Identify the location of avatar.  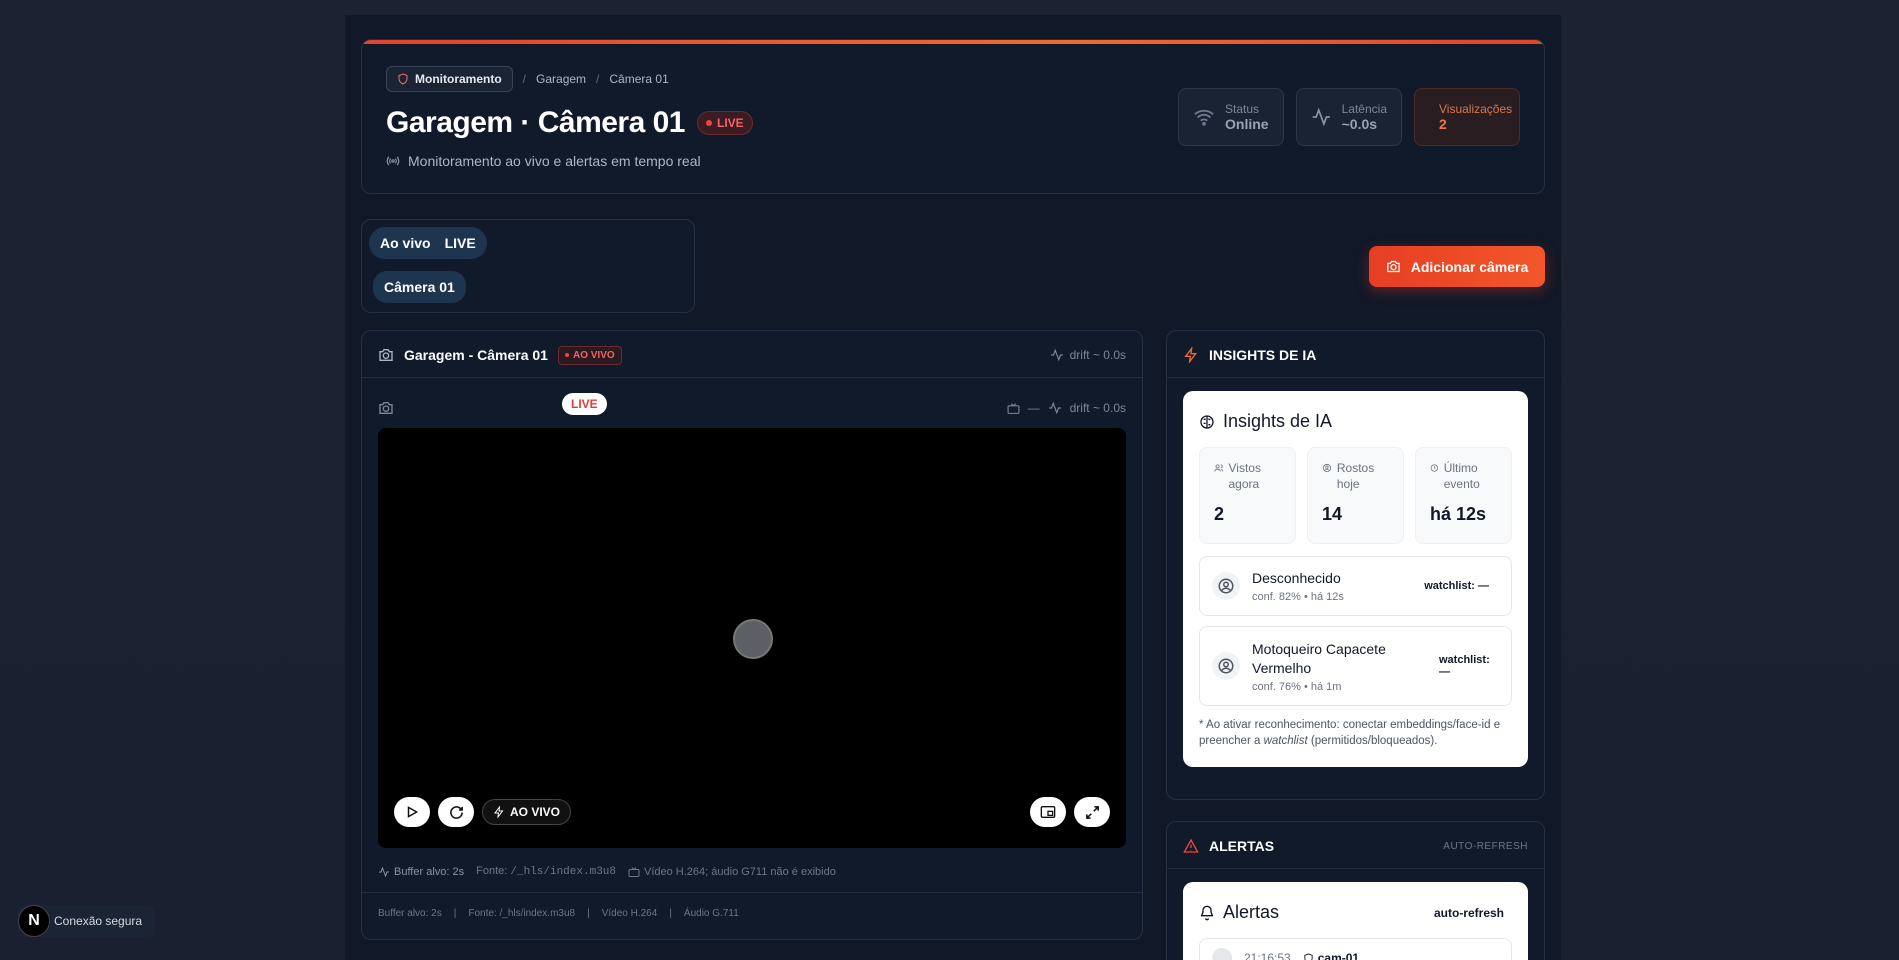
(1226, 666).